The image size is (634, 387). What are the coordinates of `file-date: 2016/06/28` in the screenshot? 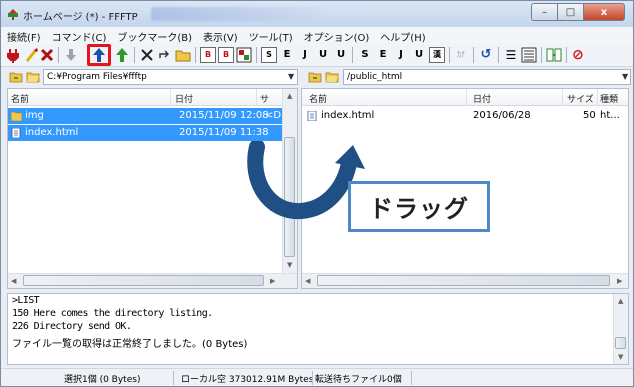 It's located at (502, 115).